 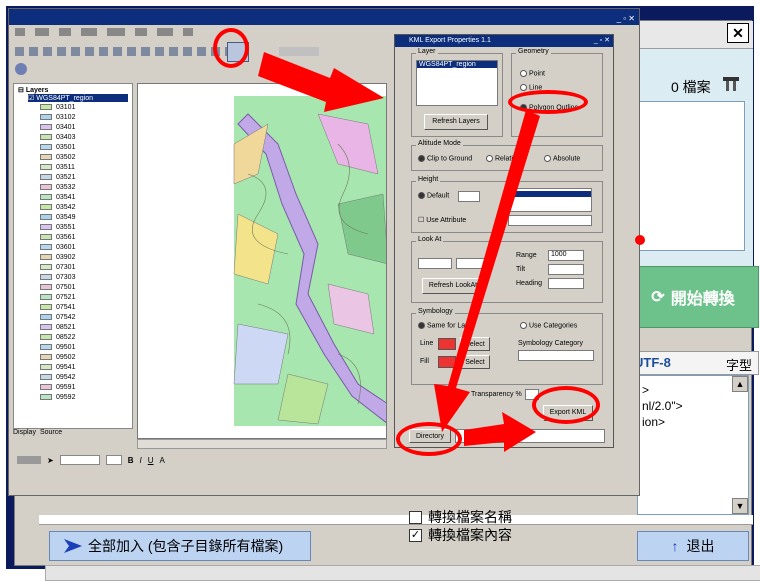 I want to click on arrow-toolbar-right-icon, so click(x=321, y=82).